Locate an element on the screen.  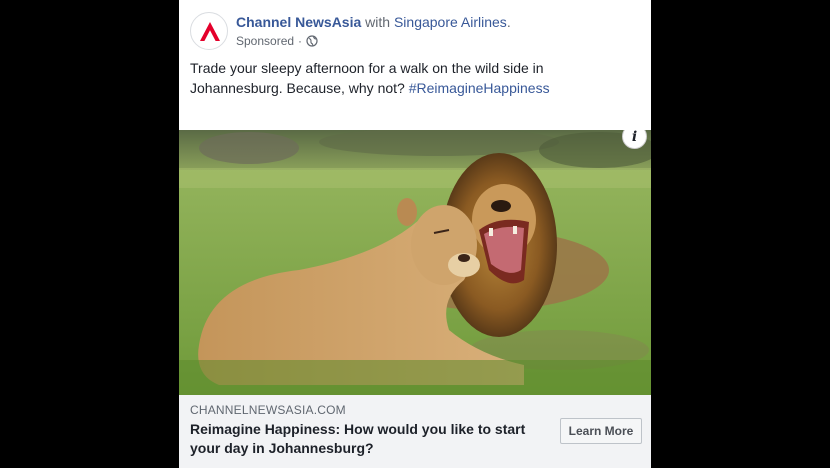
hashtag-link: #ReimagineHappiness is located at coordinates (479, 88).